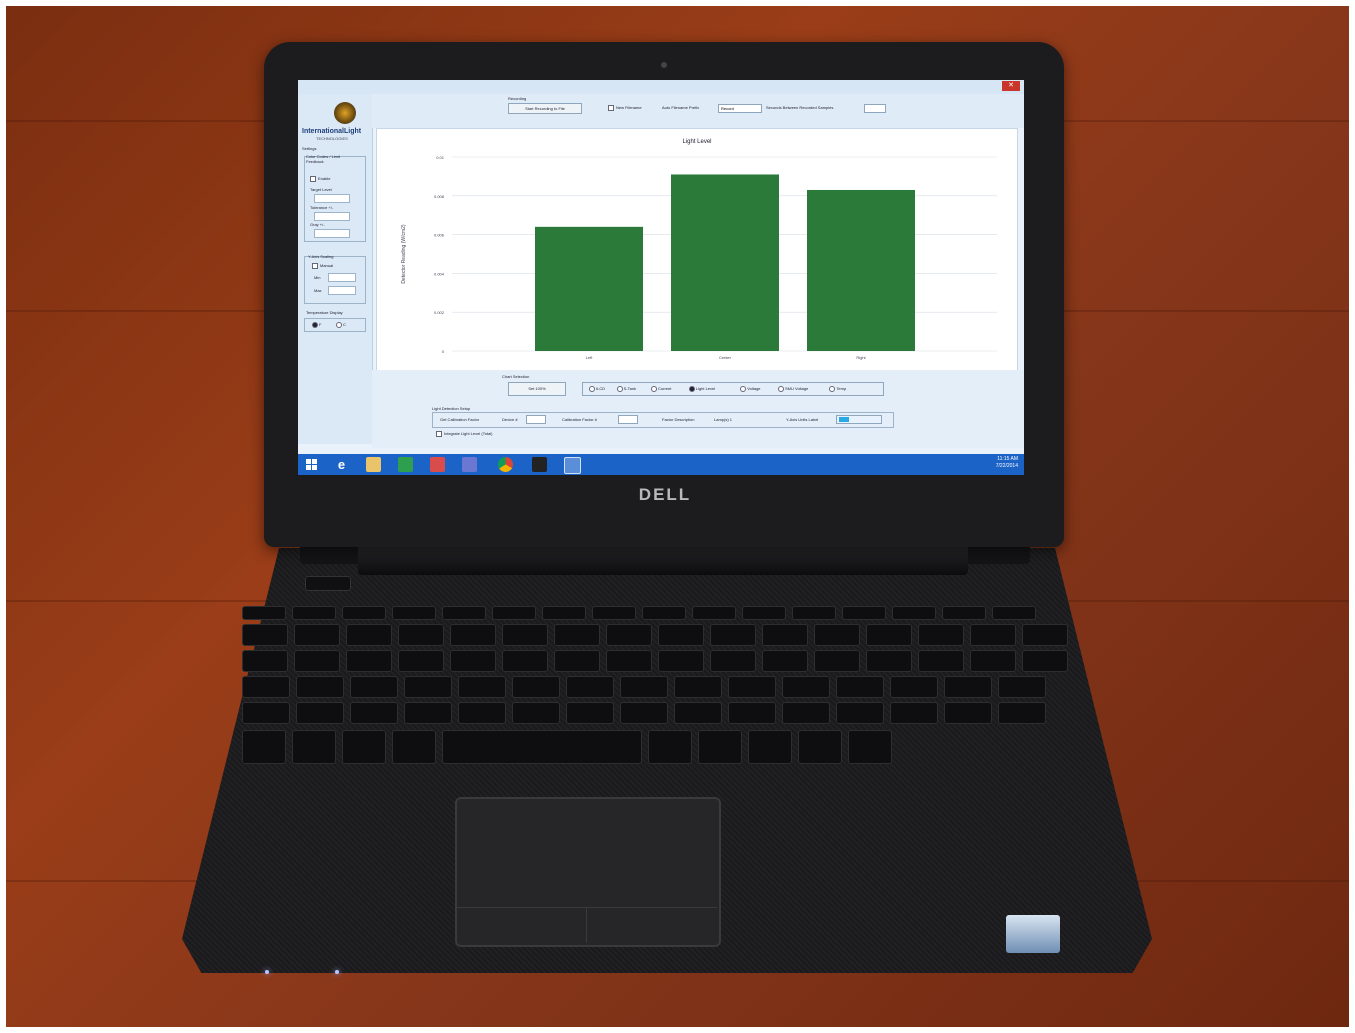 The width and height of the screenshot is (1355, 1033). Describe the element at coordinates (328, 583) in the screenshot. I see `power-button` at that location.